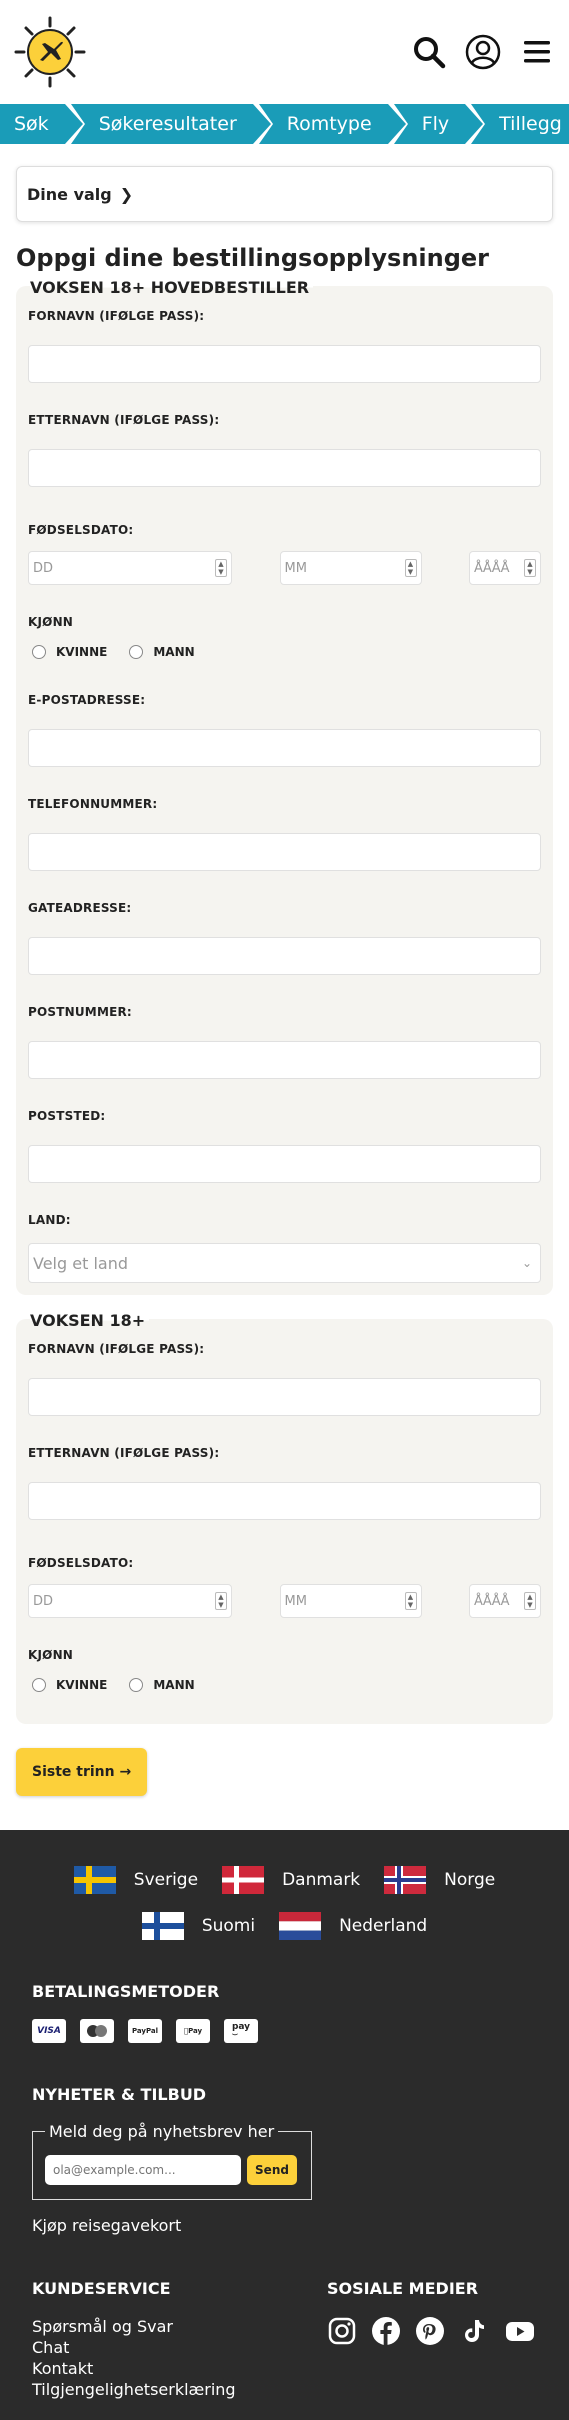 This screenshot has height=2420, width=569. I want to click on step-label: Søk, so click(31, 124).